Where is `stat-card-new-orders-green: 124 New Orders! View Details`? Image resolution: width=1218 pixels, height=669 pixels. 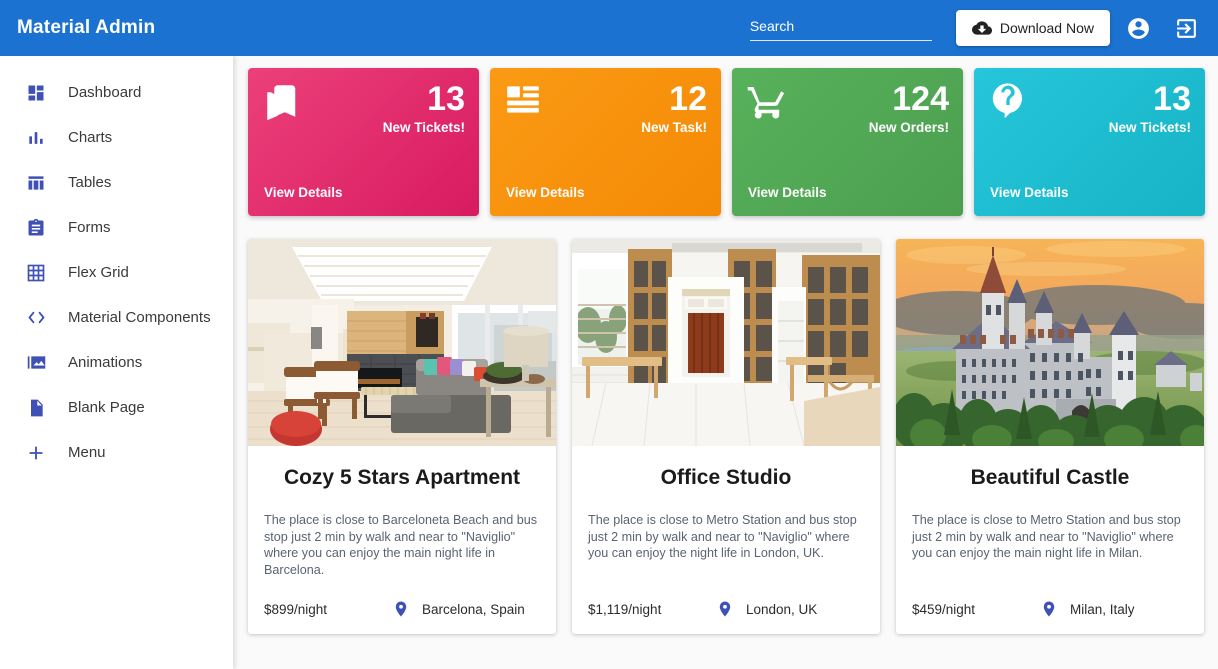 stat-card-new-orders-green: 124 New Orders! View Details is located at coordinates (847, 142).